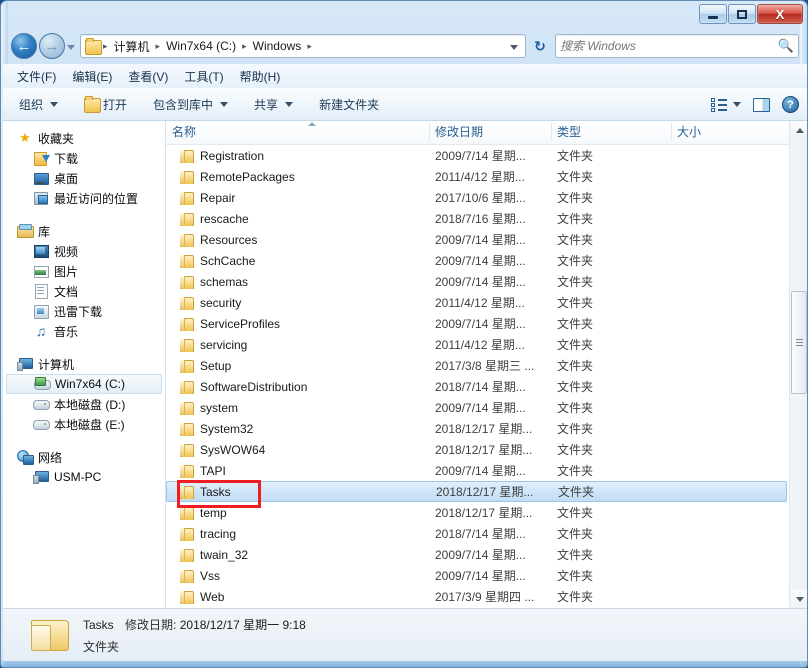 This screenshot has width=808, height=668. What do you see at coordinates (737, 104) in the screenshot?
I see `view-options-chevron-down-icon` at bounding box center [737, 104].